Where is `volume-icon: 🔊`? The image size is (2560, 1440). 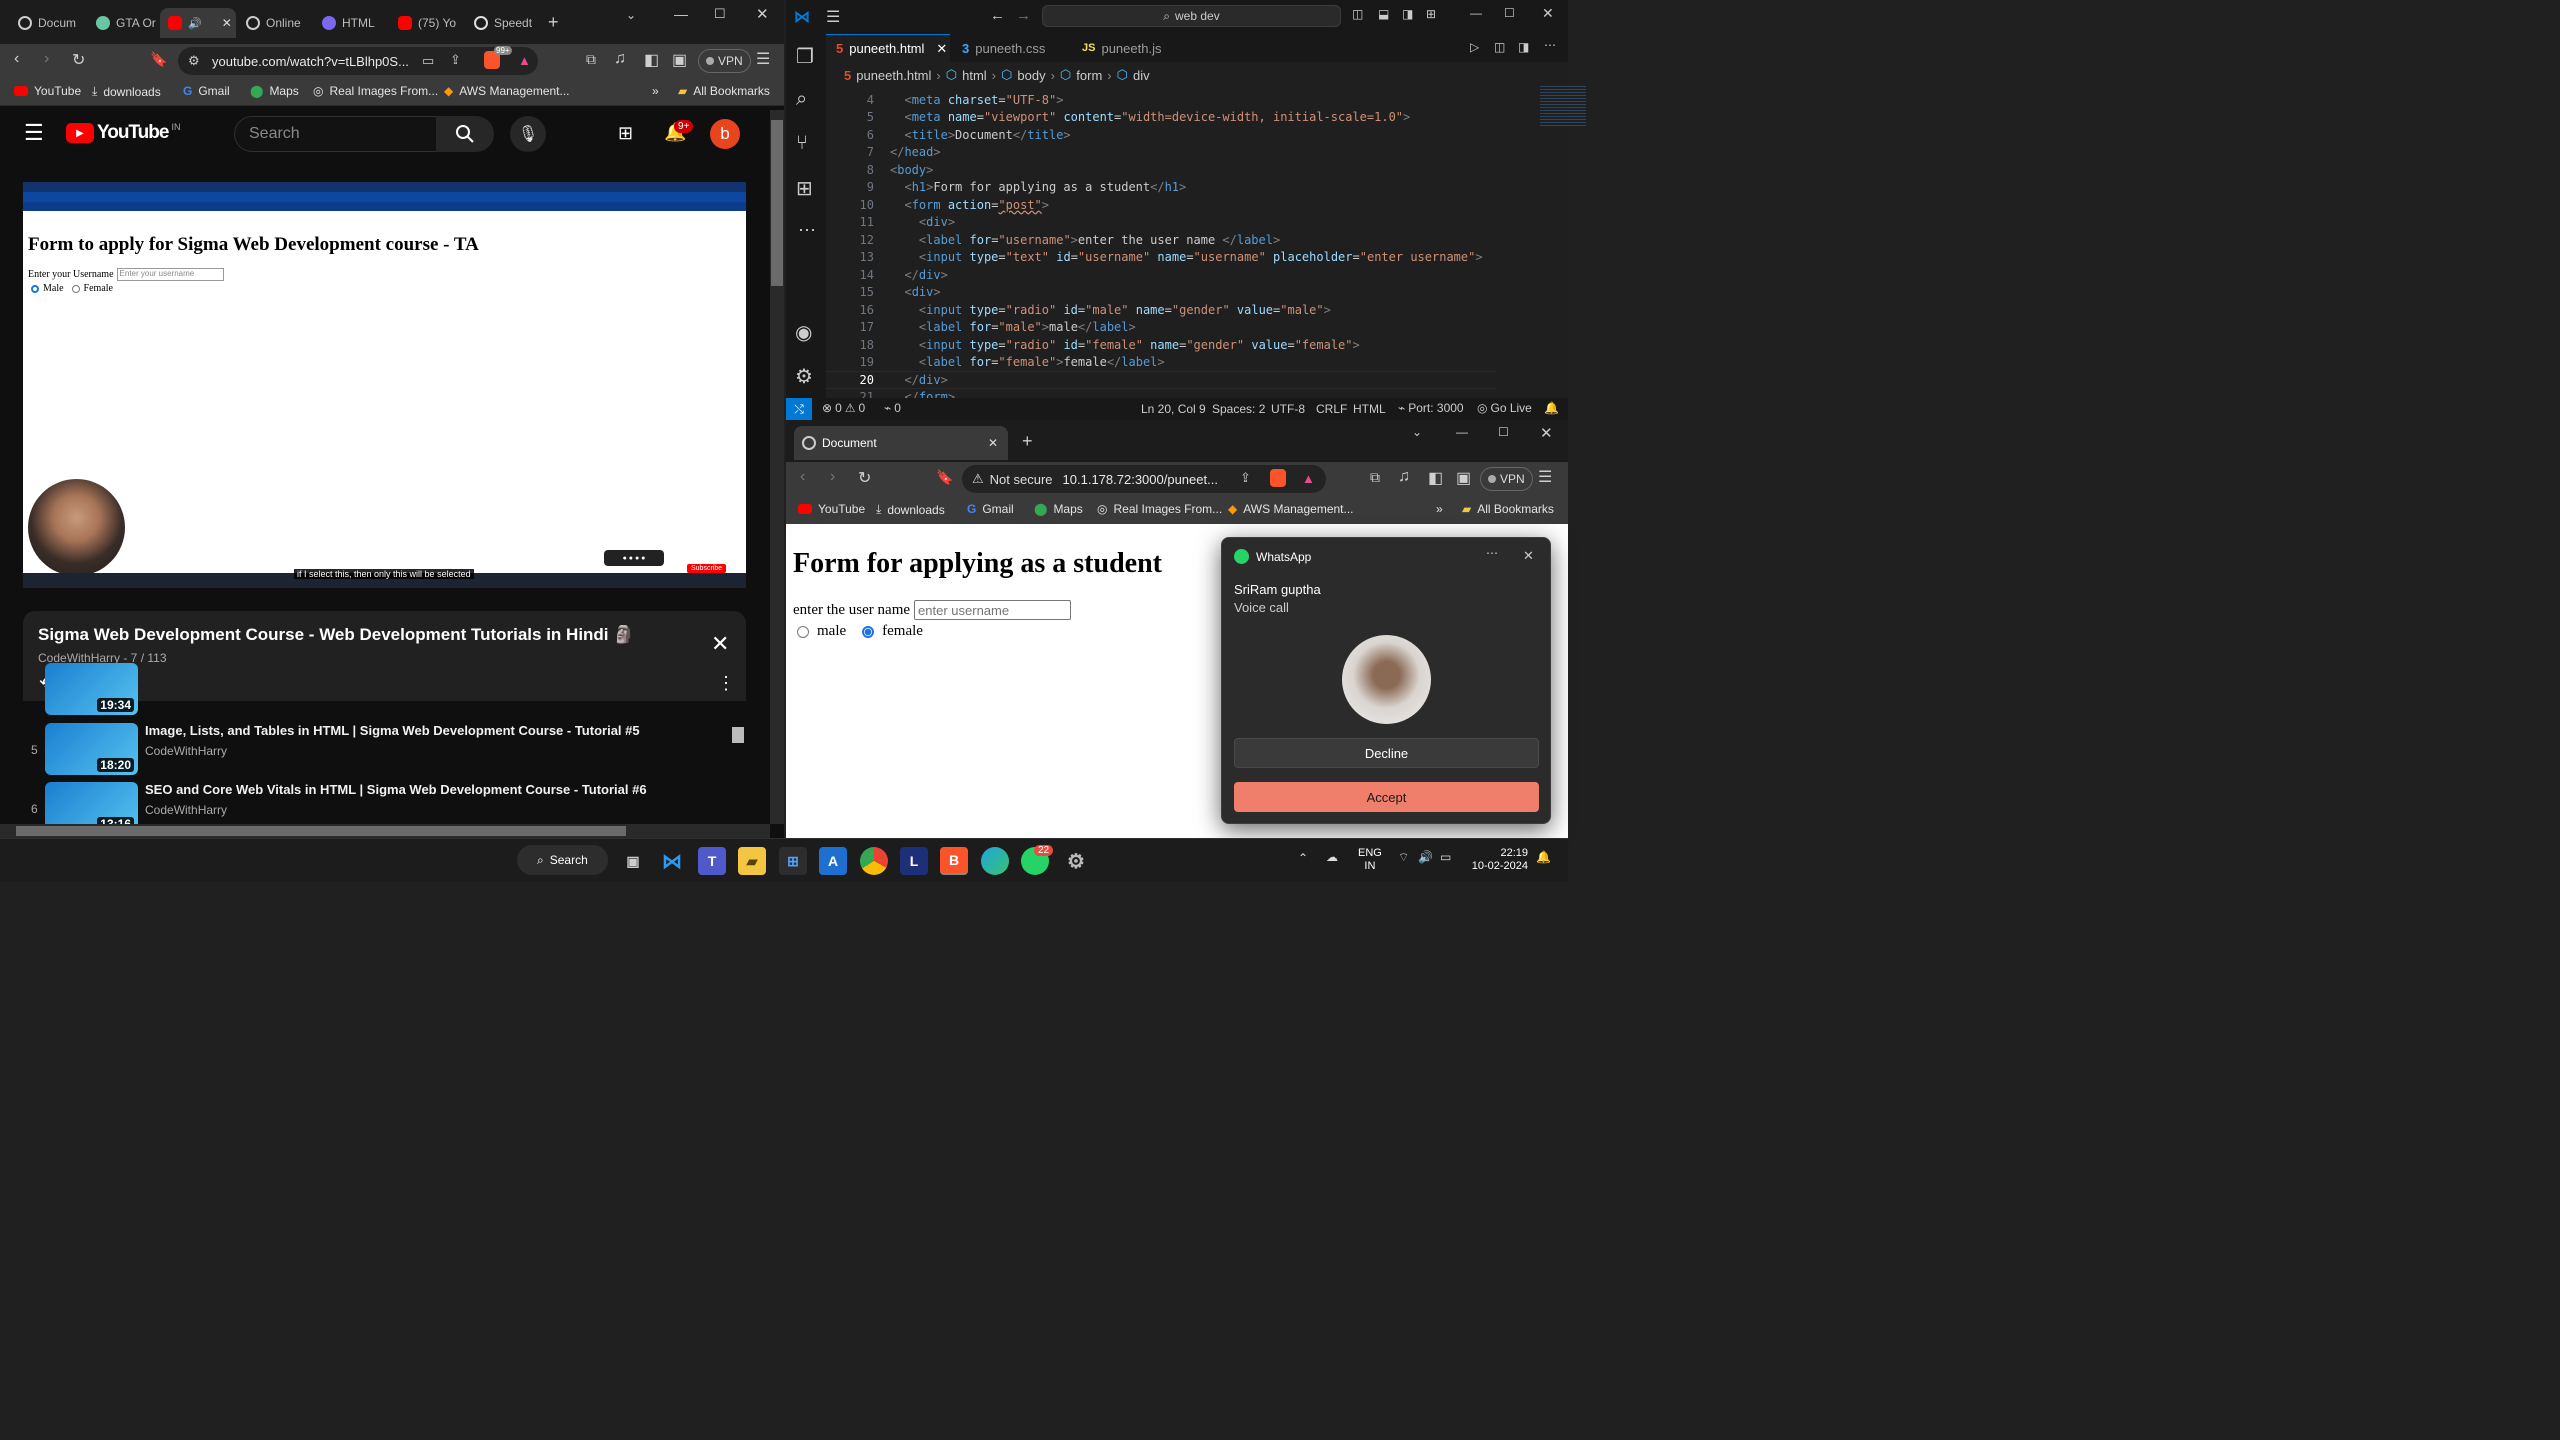
volume-icon: 🔊 is located at coordinates (1425, 857).